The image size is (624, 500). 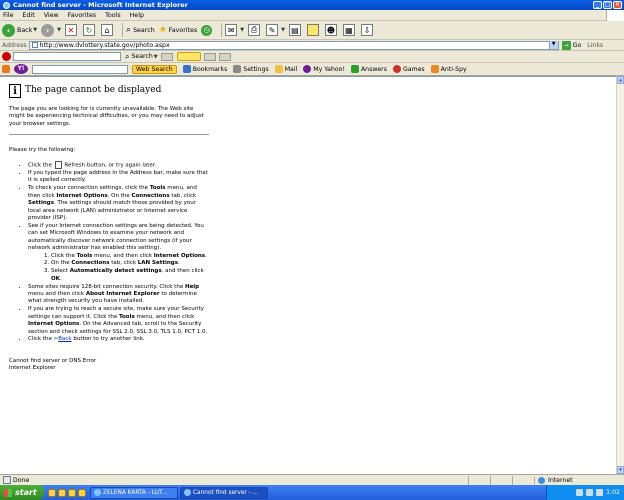 What do you see at coordinates (41, 203) in the screenshot?
I see `step-bold: Settings` at bounding box center [41, 203].